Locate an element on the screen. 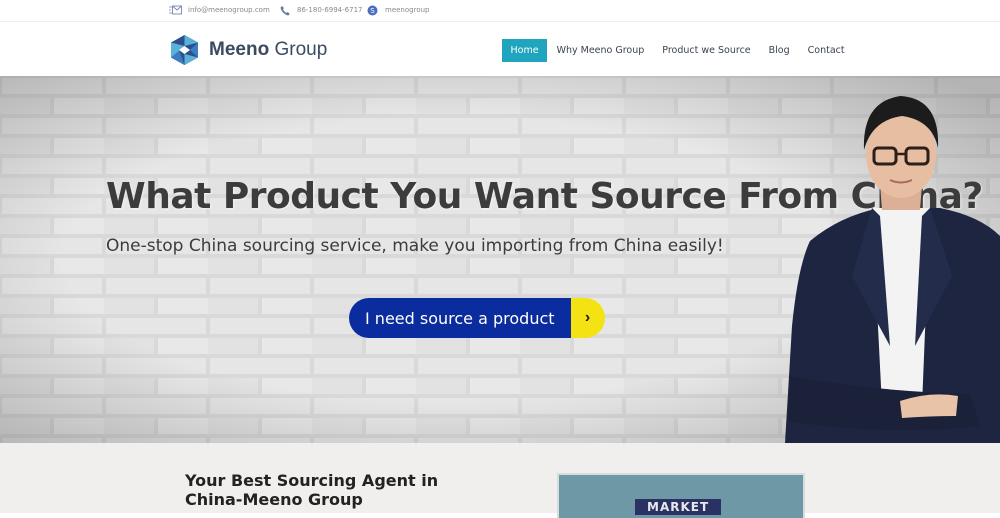  logo-text: Meeno Group is located at coordinates (268, 49).